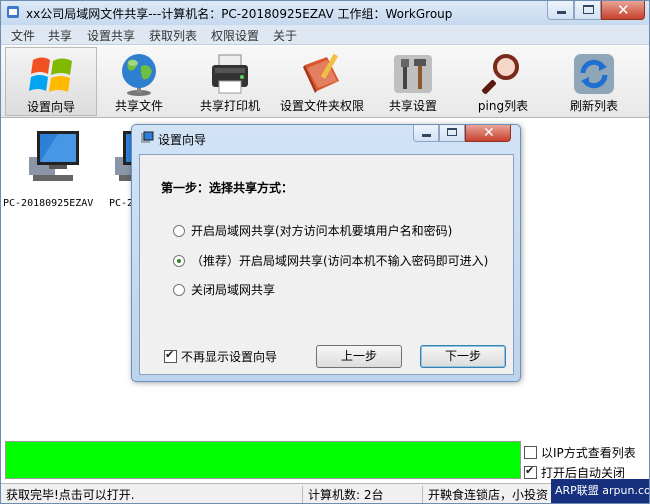  I want to click on computer-name: PC-20180925EZAV, so click(48, 203).